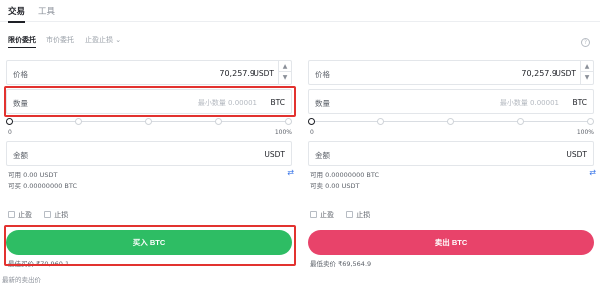  I want to click on sell-tp-sl-options: 止盈 止损, so click(345, 215).